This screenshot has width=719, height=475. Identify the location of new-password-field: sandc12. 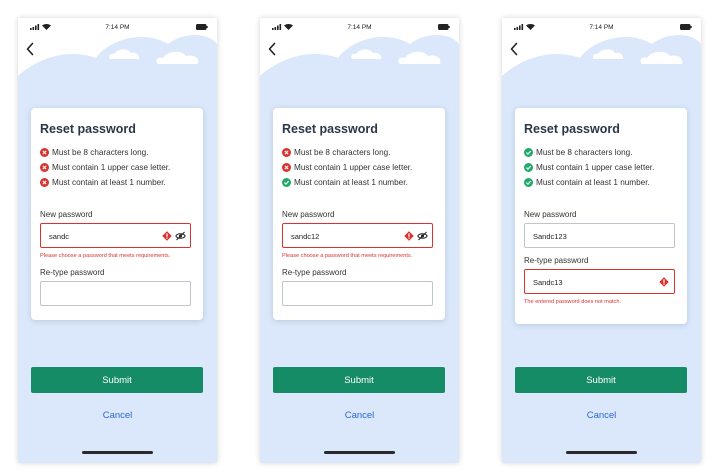
(357, 235).